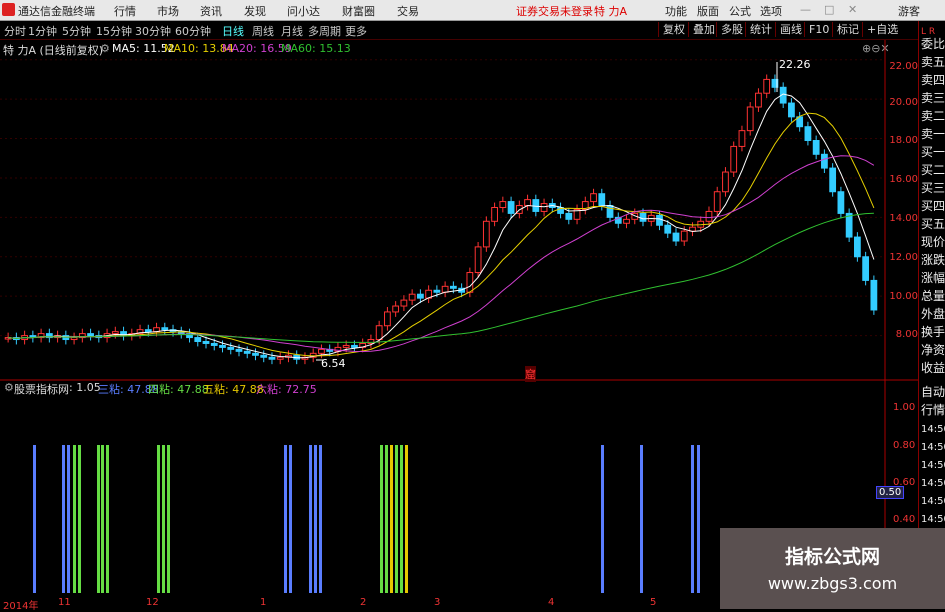  What do you see at coordinates (909, 11) in the screenshot?
I see `user-label: 游客` at bounding box center [909, 11].